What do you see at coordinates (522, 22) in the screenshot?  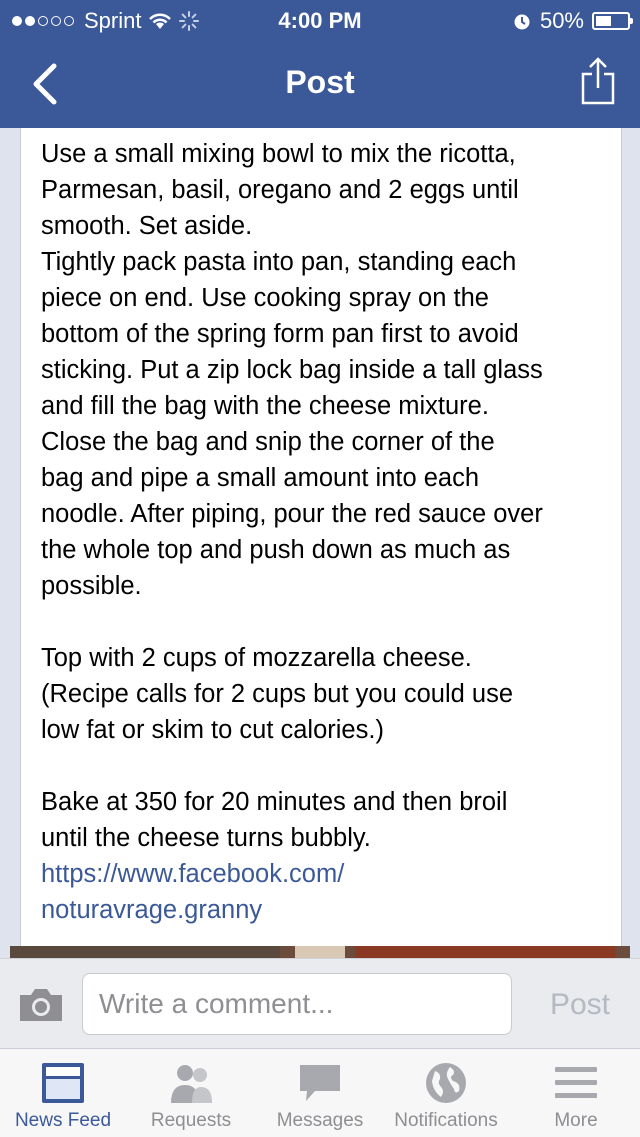 I see `alarm-icon` at bounding box center [522, 22].